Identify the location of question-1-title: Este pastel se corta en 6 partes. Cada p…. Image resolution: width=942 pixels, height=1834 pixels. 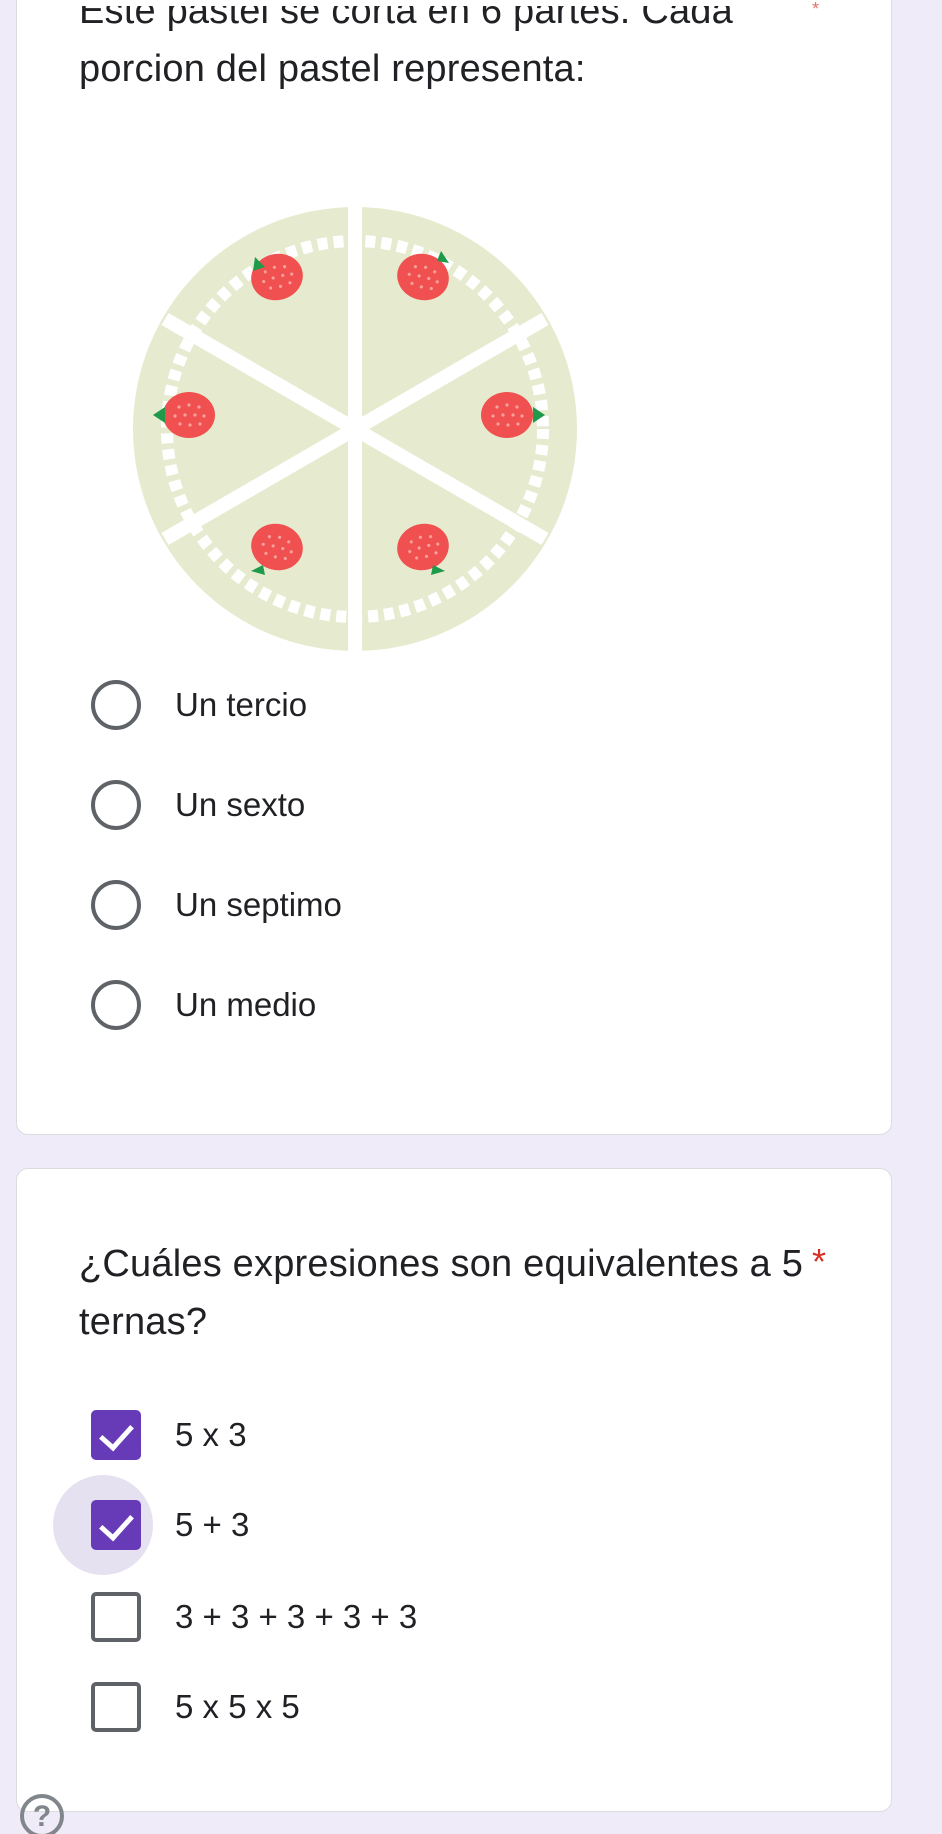
(439, 49).